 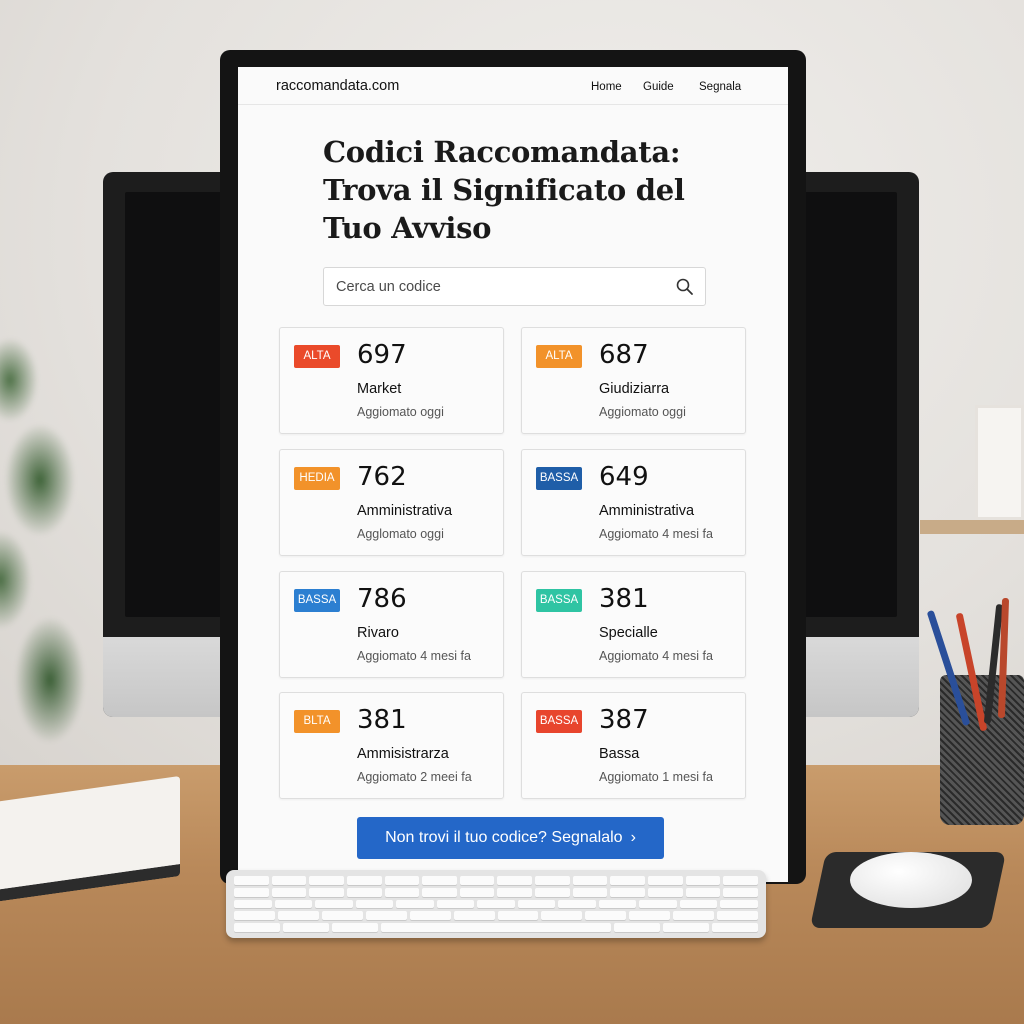 What do you see at coordinates (999, 462) in the screenshot?
I see `picture-frame` at bounding box center [999, 462].